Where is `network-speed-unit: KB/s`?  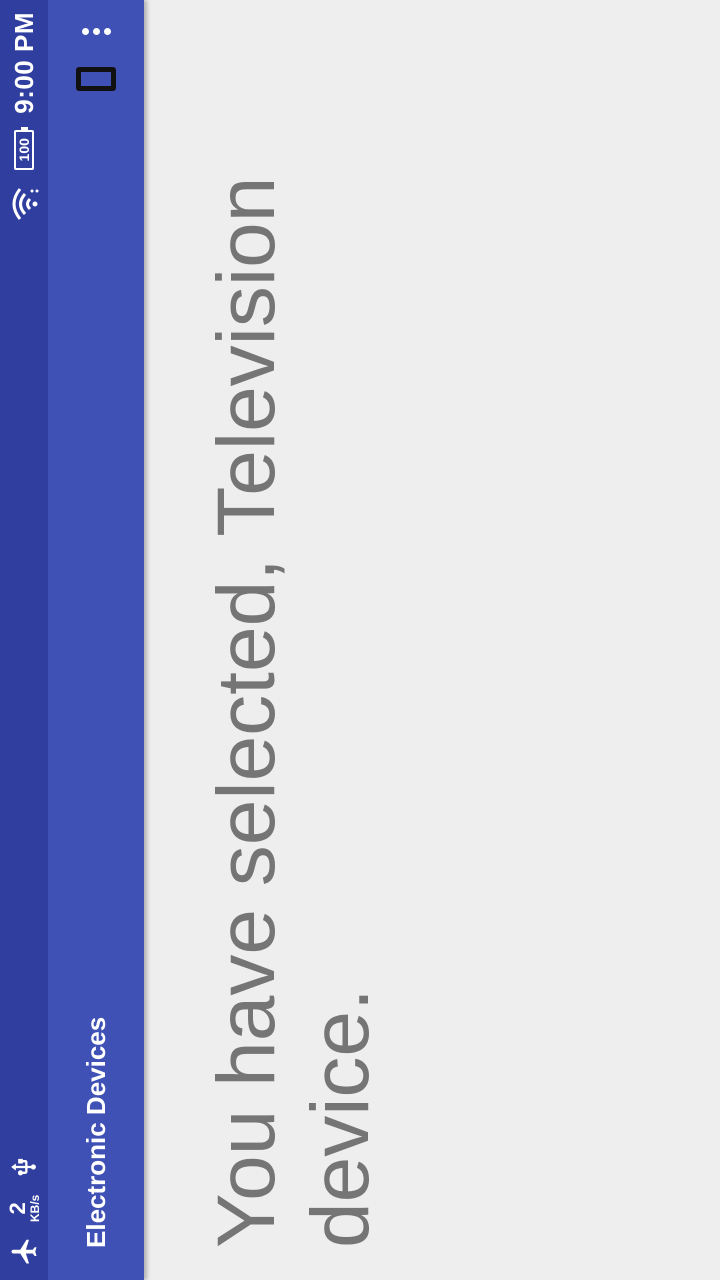
network-speed-unit: KB/s is located at coordinates (35, 1208).